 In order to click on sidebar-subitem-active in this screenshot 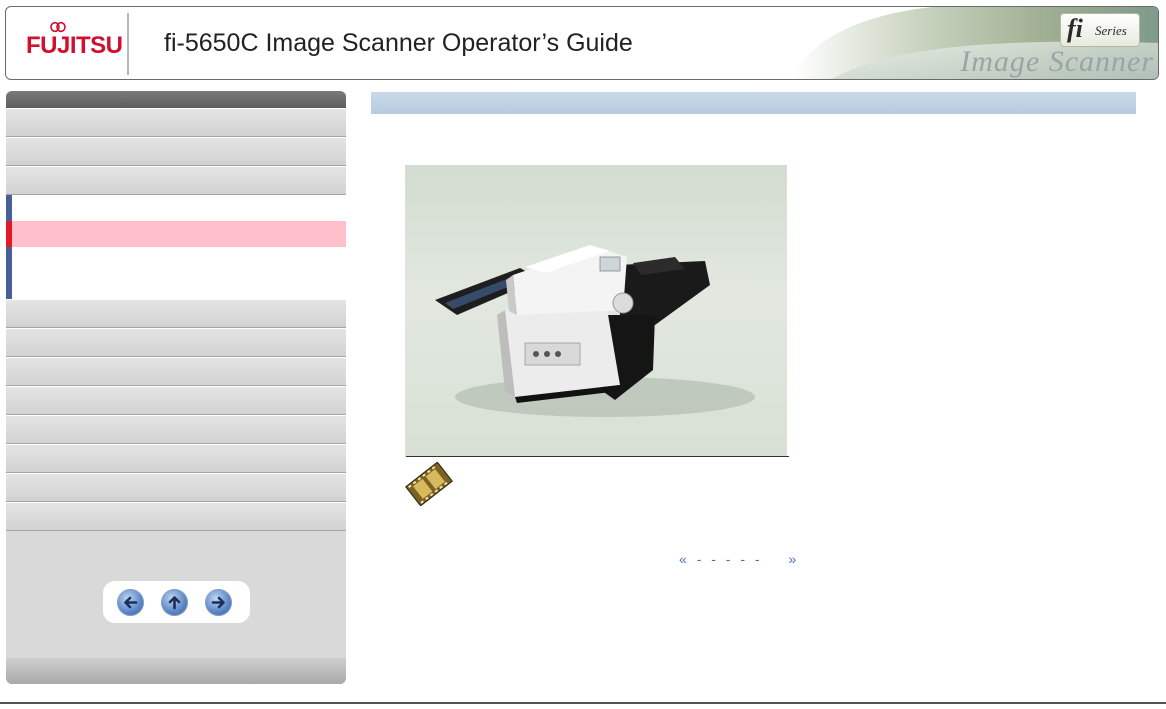, I will do `click(176, 234)`.